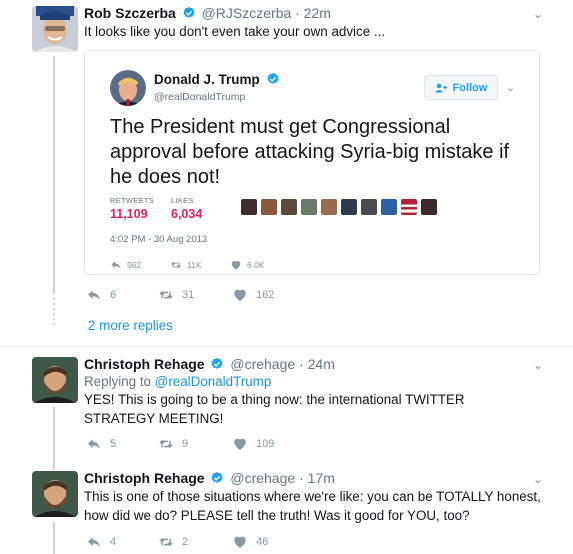  Describe the element at coordinates (113, 295) in the screenshot. I see `reply-count: 6` at that location.